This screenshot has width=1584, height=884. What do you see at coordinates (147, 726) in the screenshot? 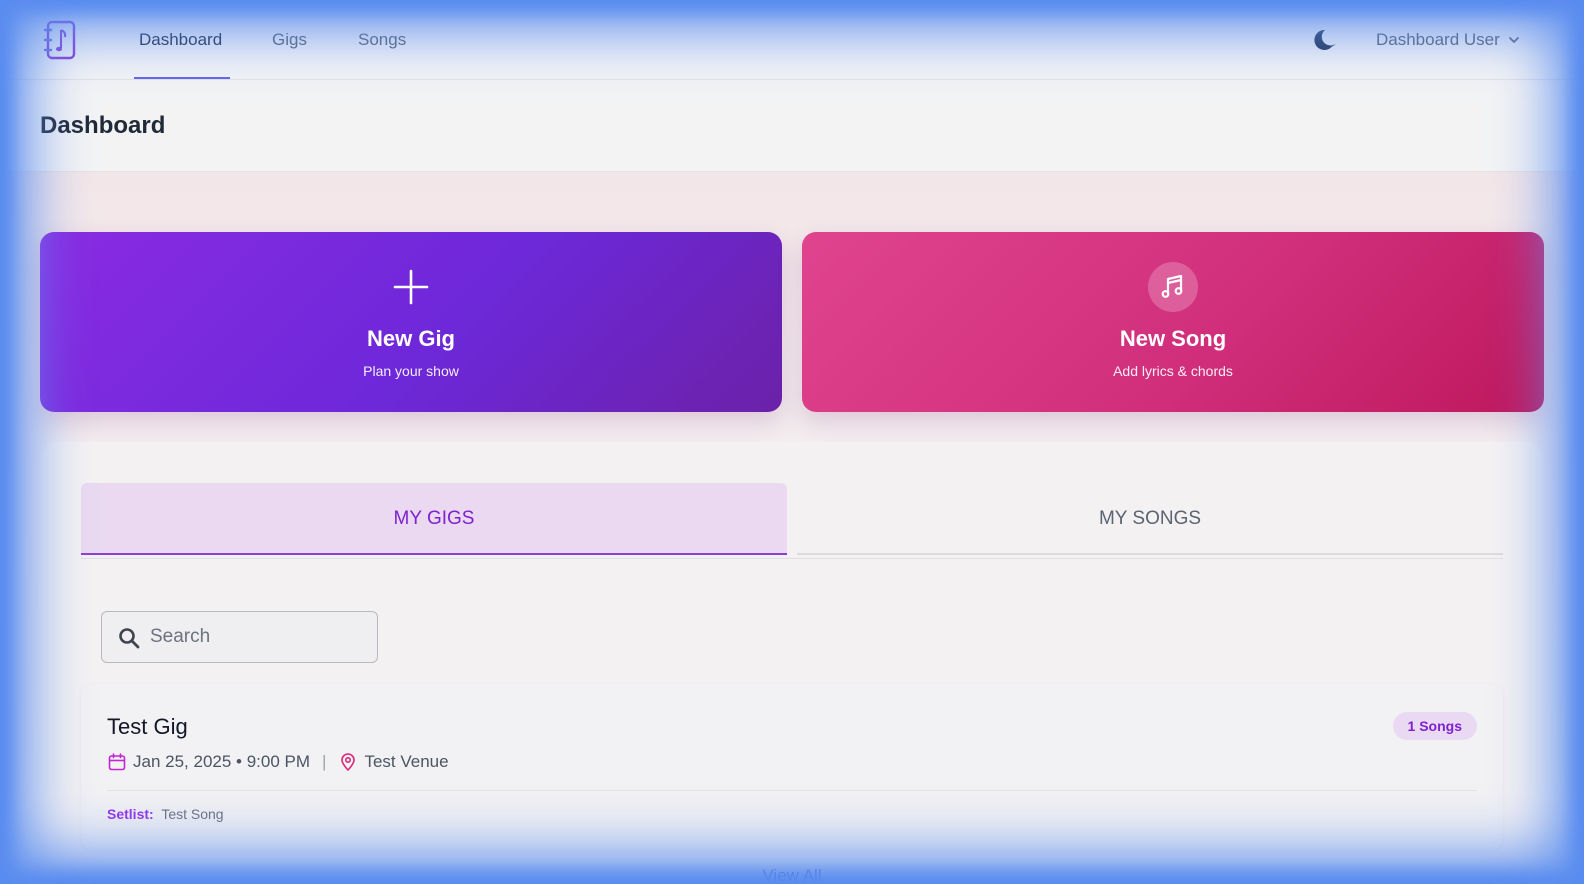
I see `gig-title: Test Gig` at bounding box center [147, 726].